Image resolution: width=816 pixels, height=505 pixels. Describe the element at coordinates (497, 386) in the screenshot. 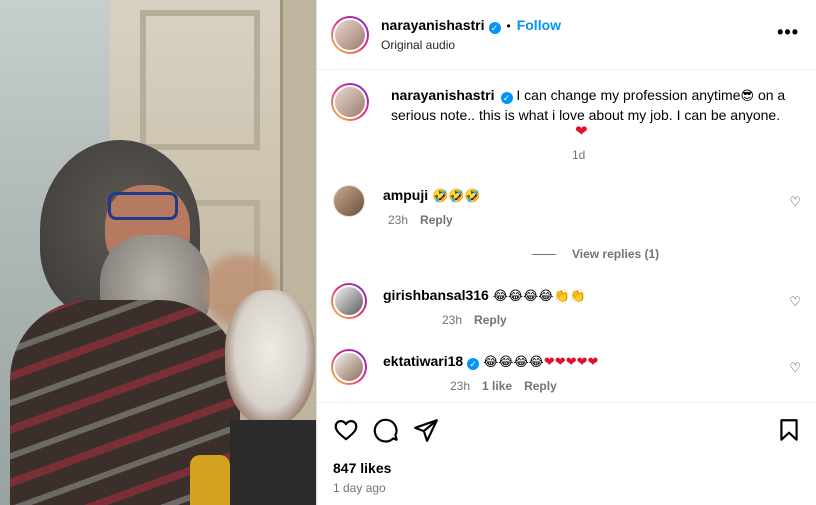

I see `comment-likes: 1 like` at that location.